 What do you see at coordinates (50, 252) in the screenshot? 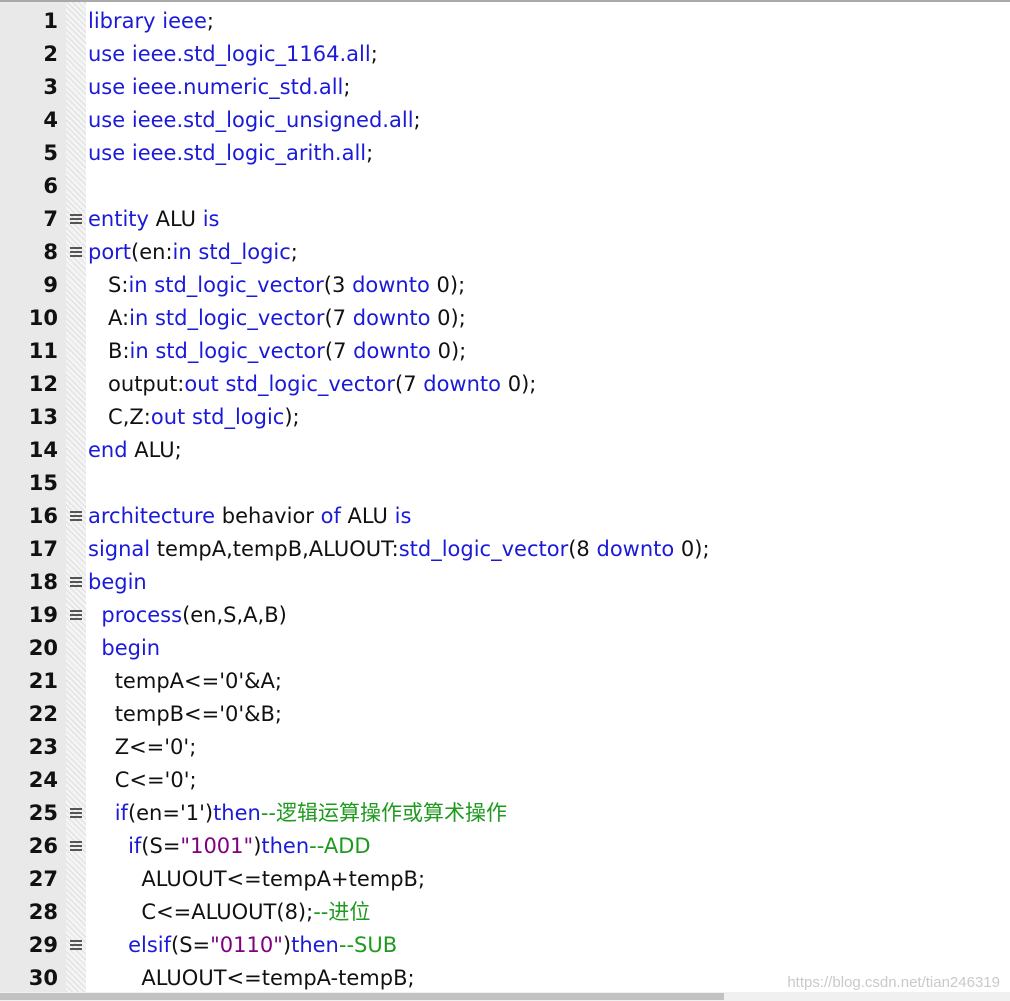
I see `line-number: 8` at bounding box center [50, 252].